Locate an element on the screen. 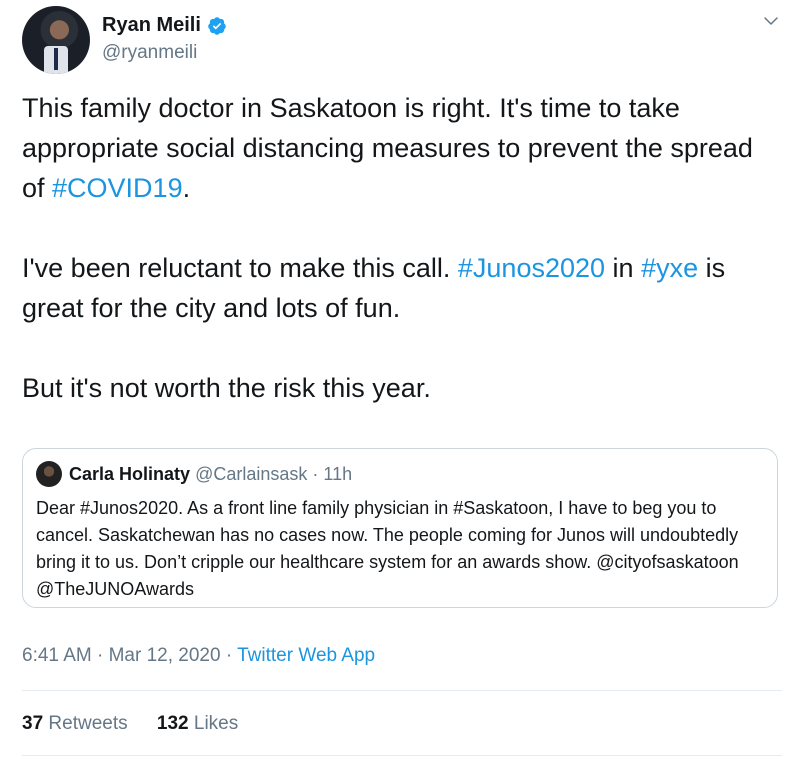 This screenshot has width=800, height=759. author-avatar is located at coordinates (56, 40).